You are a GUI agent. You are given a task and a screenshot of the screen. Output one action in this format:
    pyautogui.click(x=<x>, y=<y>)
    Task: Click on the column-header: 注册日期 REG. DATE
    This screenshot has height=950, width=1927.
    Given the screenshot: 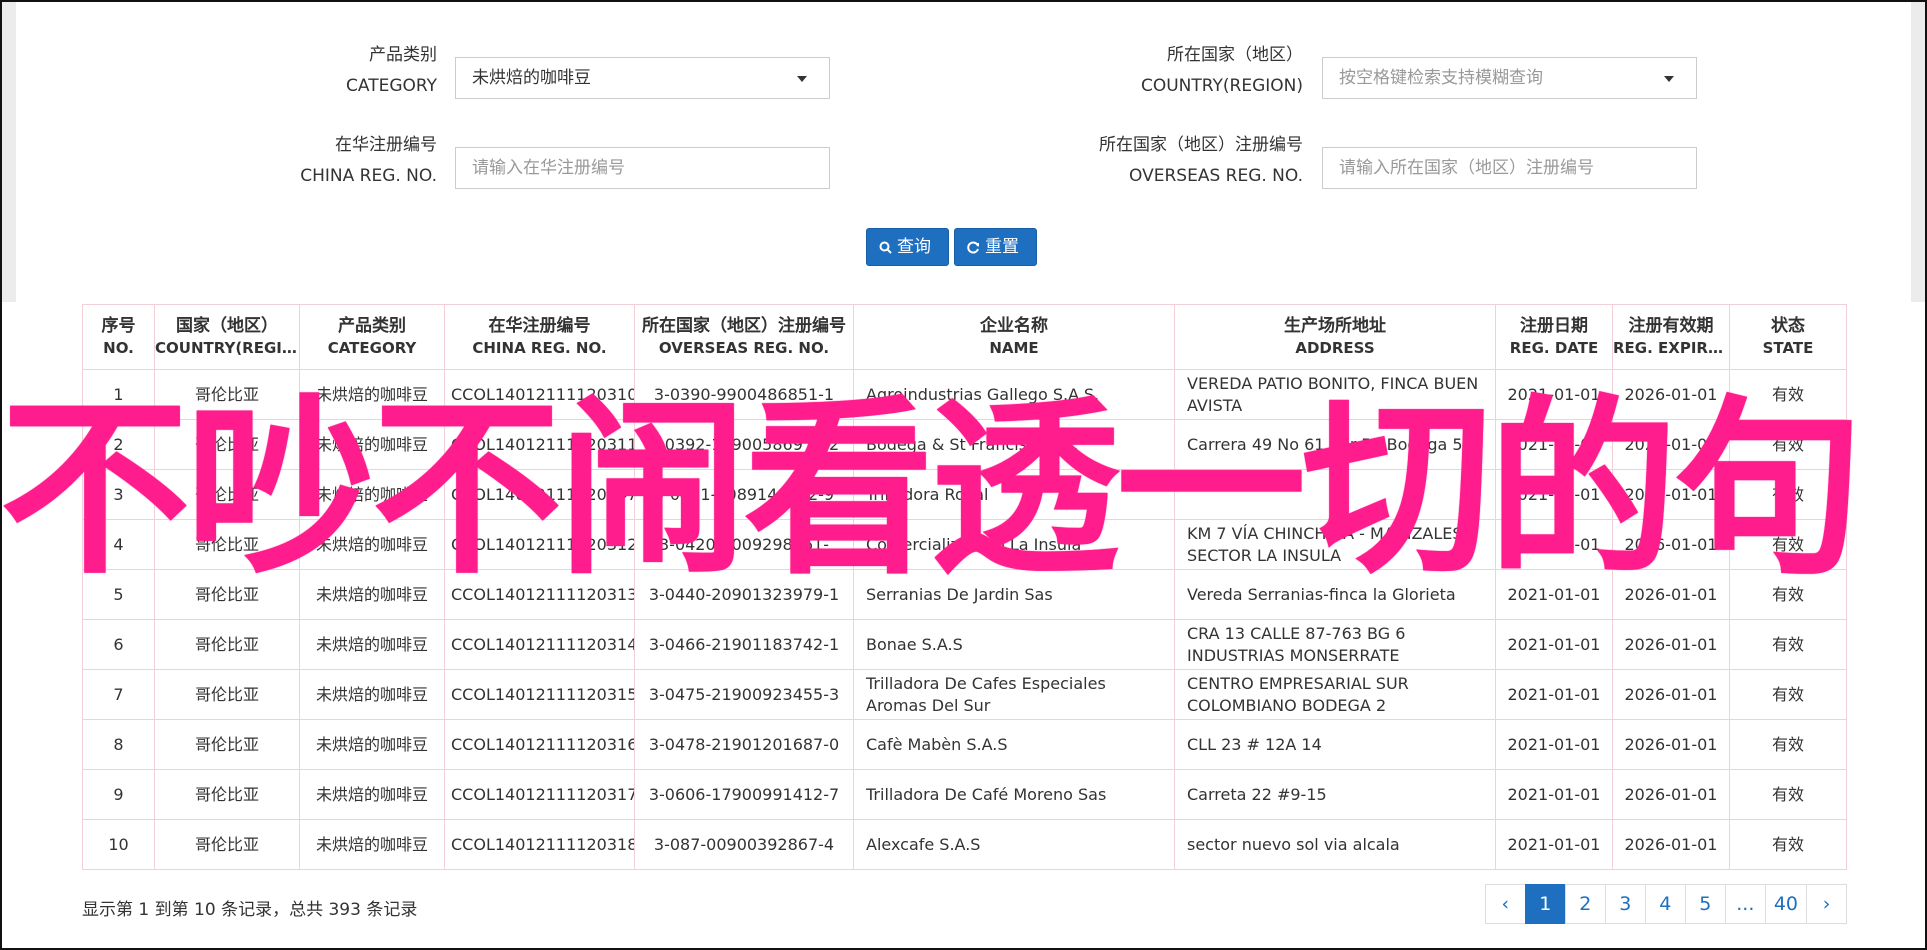 What is the action you would take?
    pyautogui.click(x=1554, y=337)
    